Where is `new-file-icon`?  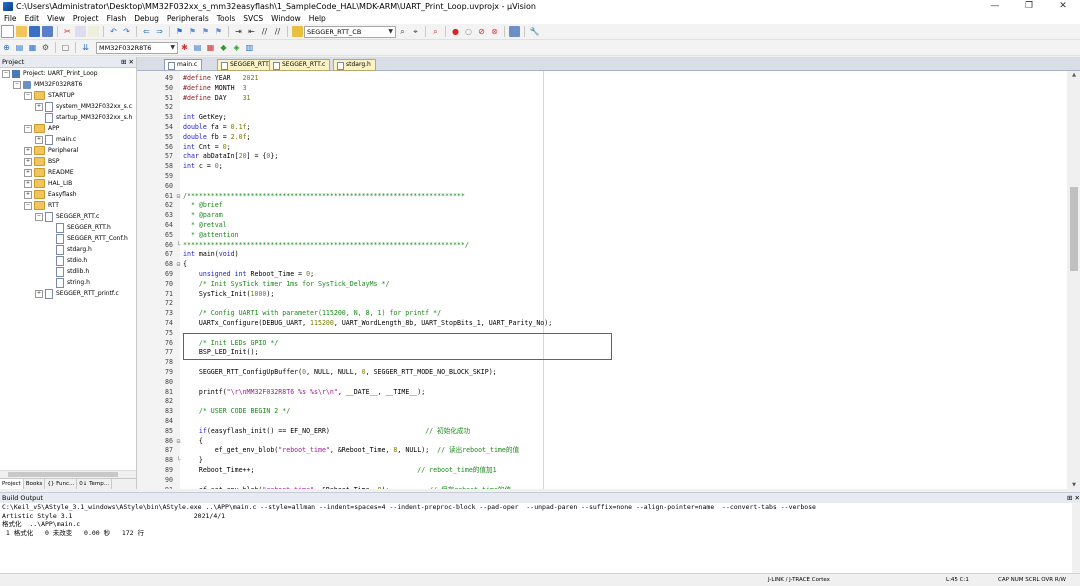 new-file-icon is located at coordinates (7, 31).